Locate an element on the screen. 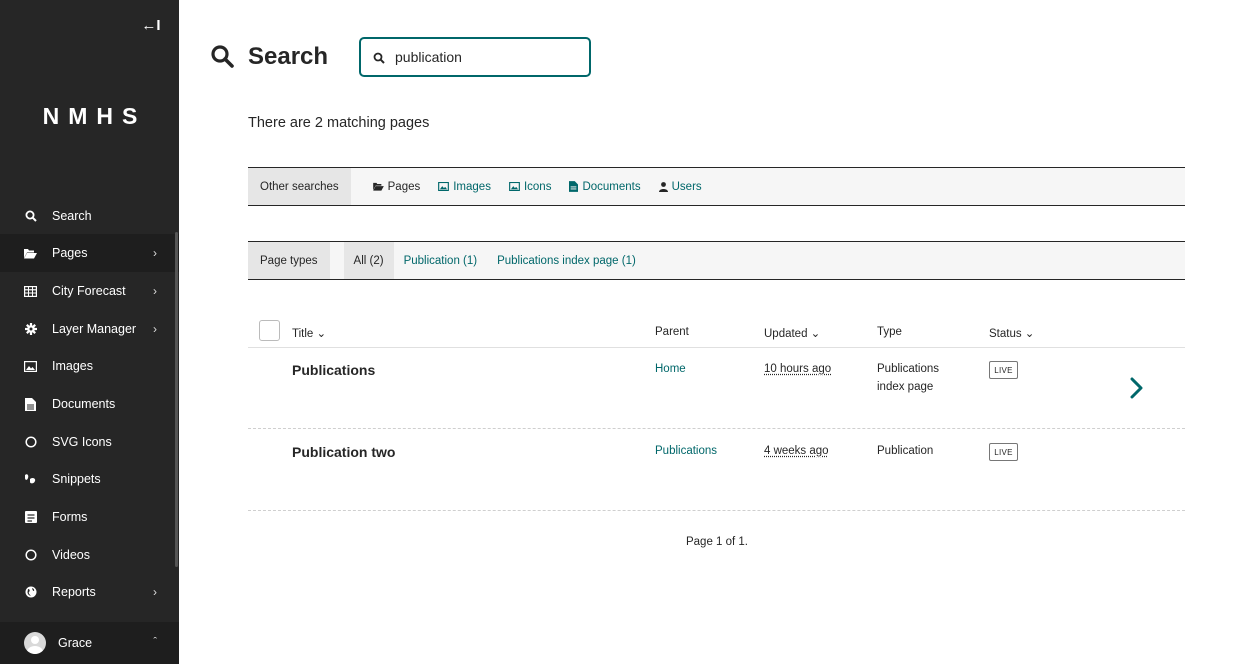 Image resolution: width=1254 pixels, height=664 pixels. other-search-documents-link: Documents is located at coordinates (605, 186).